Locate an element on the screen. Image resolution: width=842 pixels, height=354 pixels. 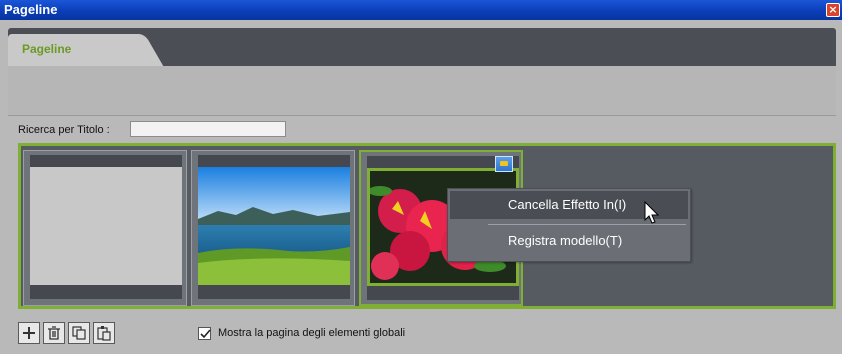
global-elements-checkbox is located at coordinates (204, 333).